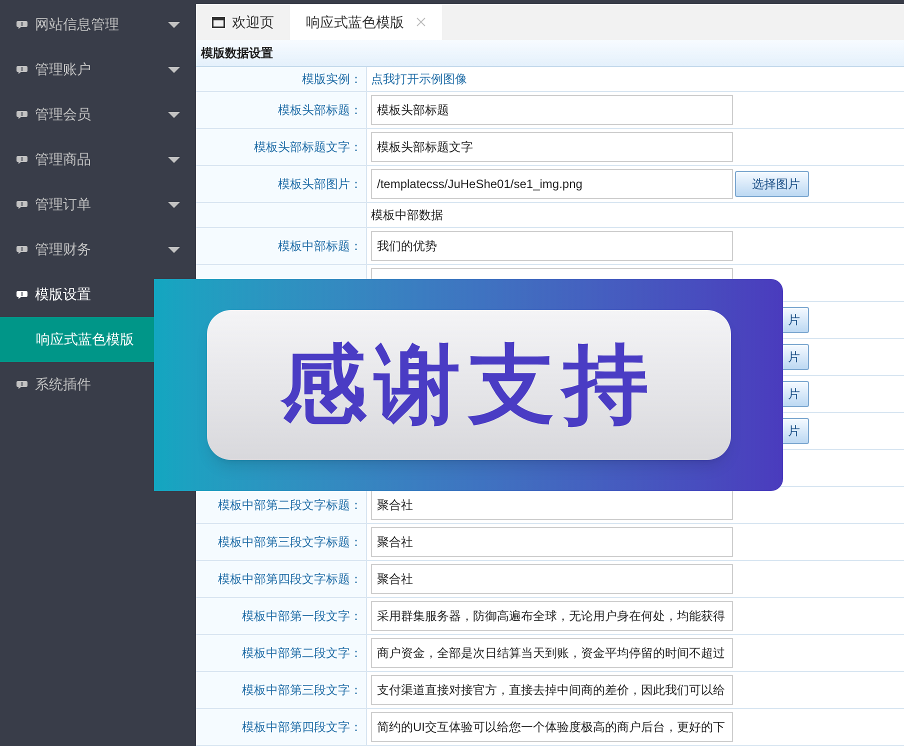  What do you see at coordinates (98, 114) in the screenshot?
I see `sidebar-item: 管理会员` at bounding box center [98, 114].